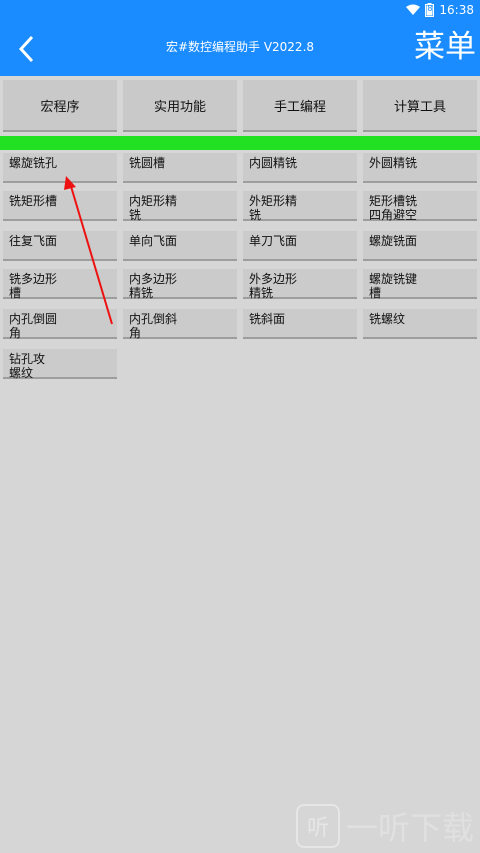 Image resolution: width=480 pixels, height=853 pixels. I want to click on item-circular-slot-milling: 铣圆槽, so click(180, 168).